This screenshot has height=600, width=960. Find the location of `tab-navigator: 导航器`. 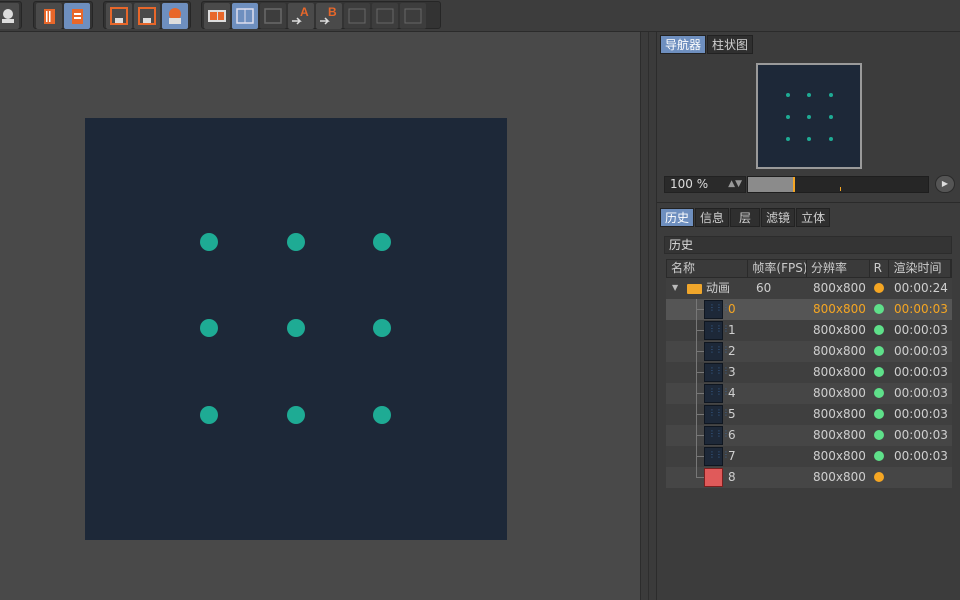

tab-navigator: 导航器 is located at coordinates (683, 44).